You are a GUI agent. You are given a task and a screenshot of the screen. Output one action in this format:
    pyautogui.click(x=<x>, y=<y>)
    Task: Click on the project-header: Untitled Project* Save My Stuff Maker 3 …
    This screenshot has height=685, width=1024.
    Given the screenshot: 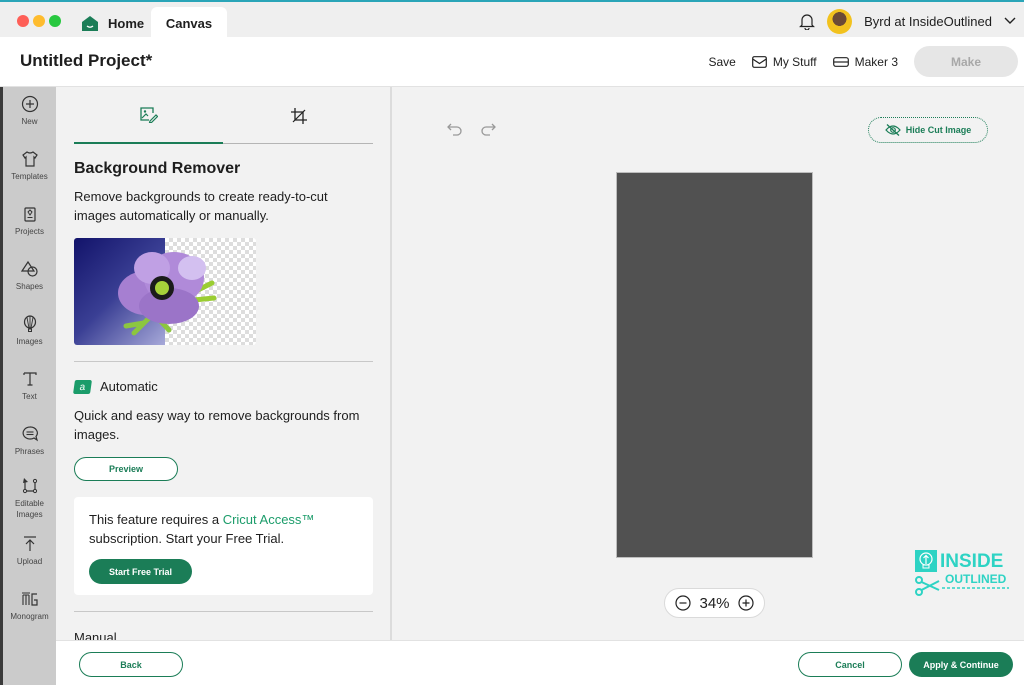 What is the action you would take?
    pyautogui.click(x=512, y=62)
    